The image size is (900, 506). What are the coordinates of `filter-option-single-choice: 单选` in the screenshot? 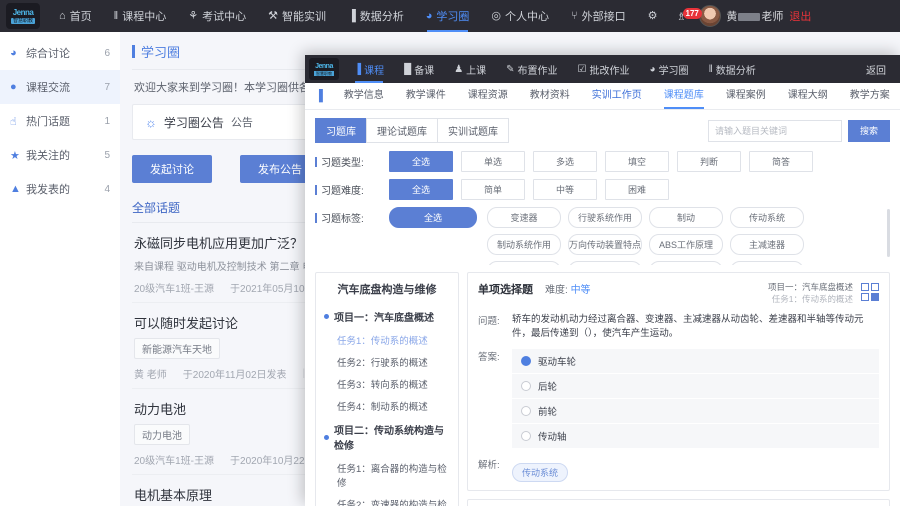 It's located at (493, 161).